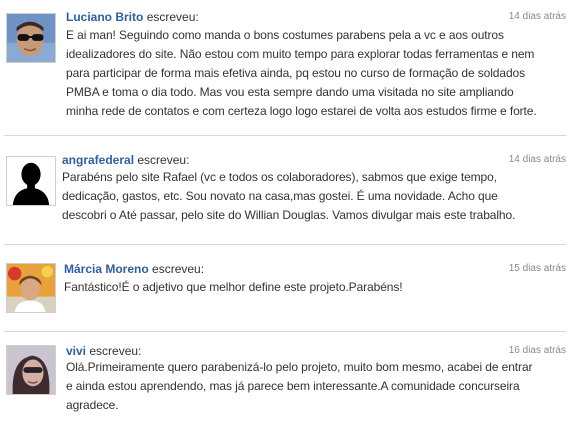 This screenshot has width=575, height=421. What do you see at coordinates (537, 268) in the screenshot?
I see `comment-timestamp: 15 dias atrás` at bounding box center [537, 268].